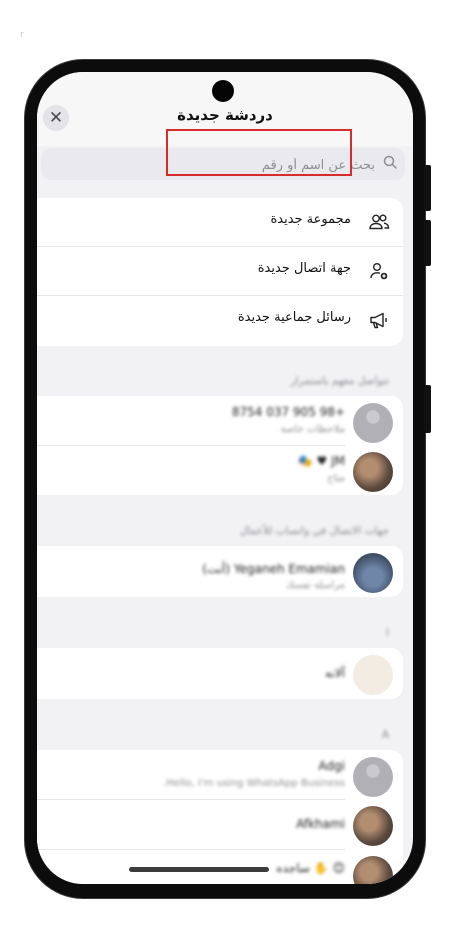 The width and height of the screenshot is (450, 928). Describe the element at coordinates (220, 471) in the screenshot. I see `contact-row: JM ♥ 🎭 متاح` at that location.